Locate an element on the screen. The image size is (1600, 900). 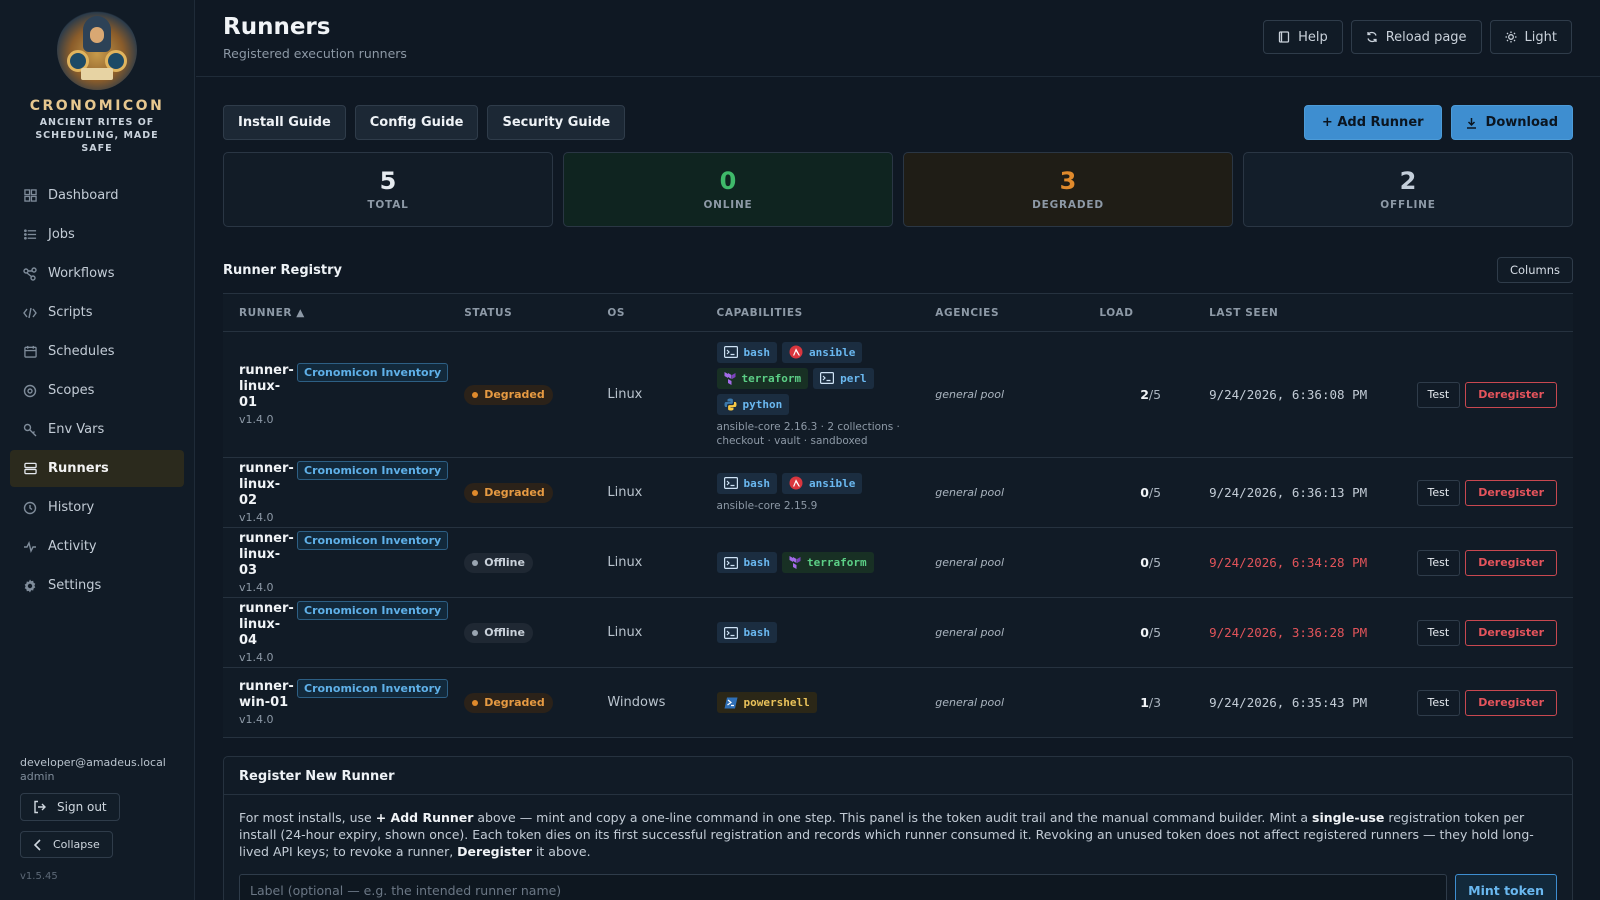
user-role: admin is located at coordinates (37, 776).